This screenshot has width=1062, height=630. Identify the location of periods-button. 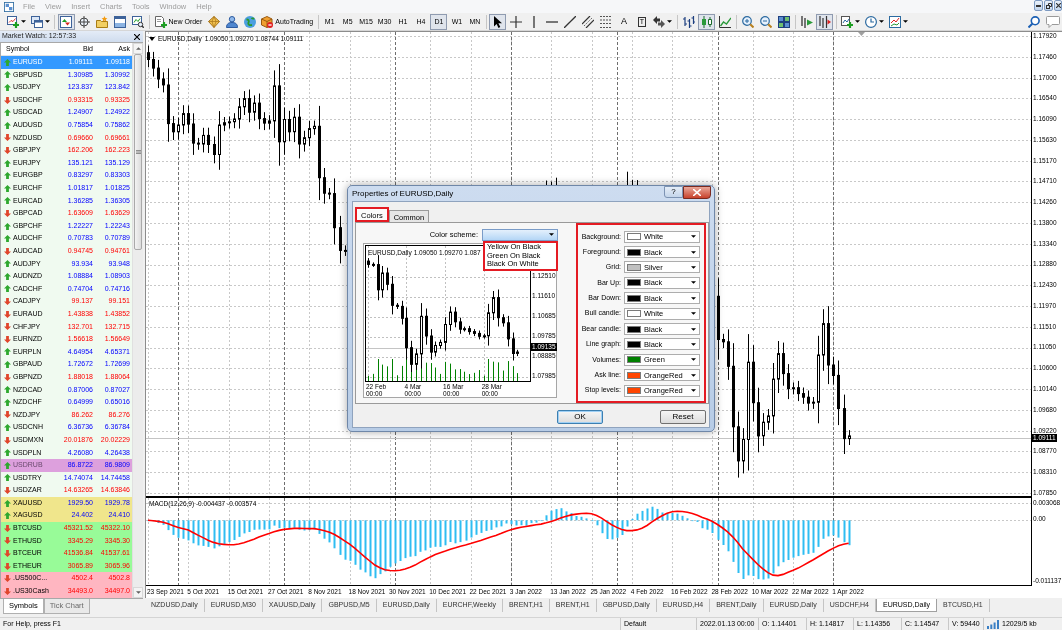
(875, 21).